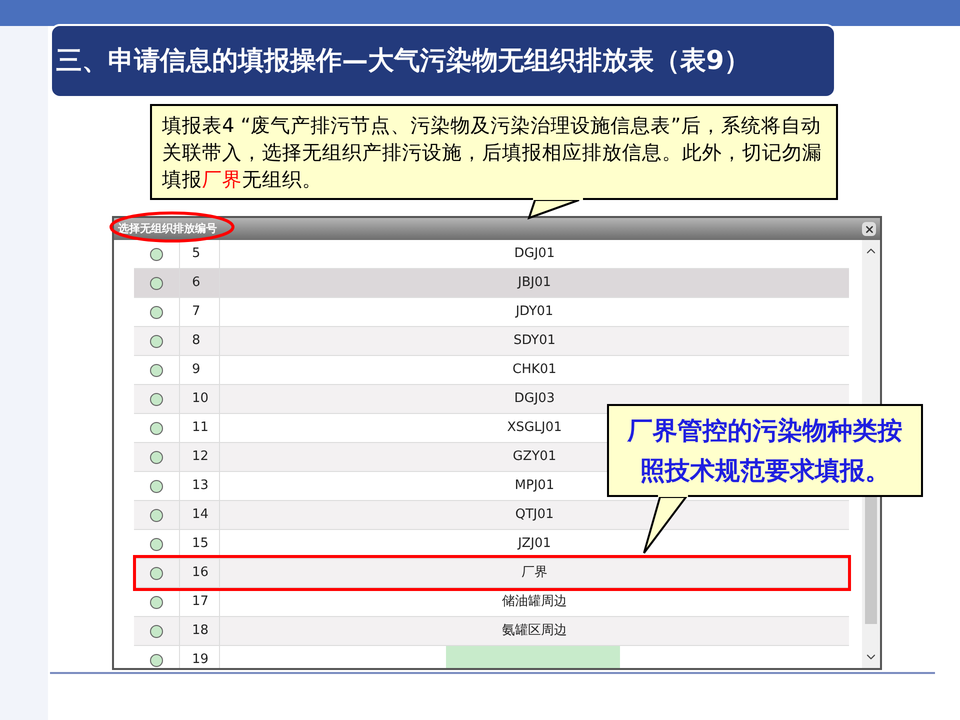  What do you see at coordinates (200, 399) in the screenshot?
I see `row-number: 10` at bounding box center [200, 399].